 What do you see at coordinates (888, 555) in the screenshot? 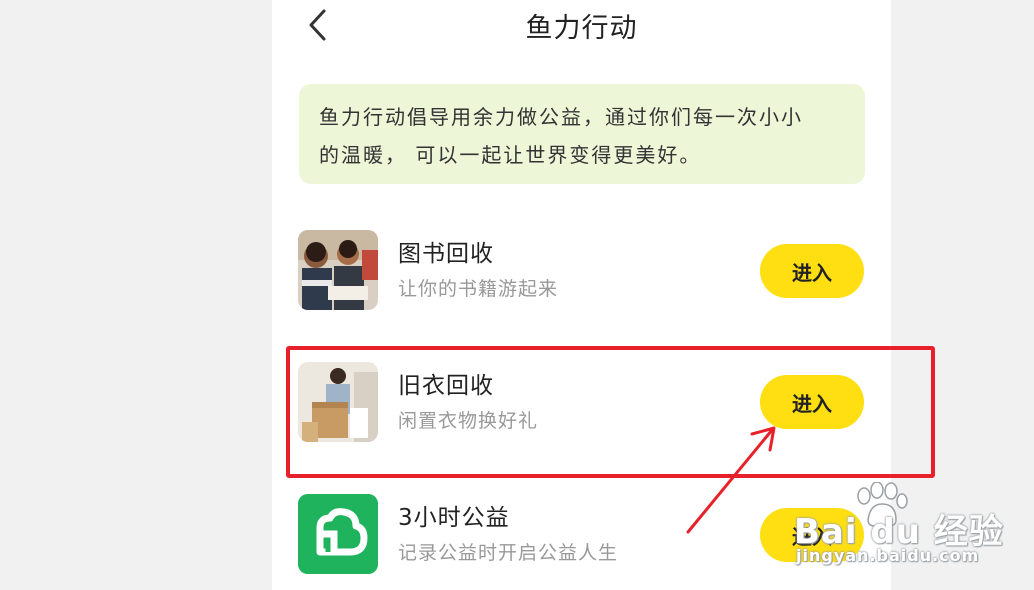
I see `watermark-url: jingyan.baidu.com` at bounding box center [888, 555].